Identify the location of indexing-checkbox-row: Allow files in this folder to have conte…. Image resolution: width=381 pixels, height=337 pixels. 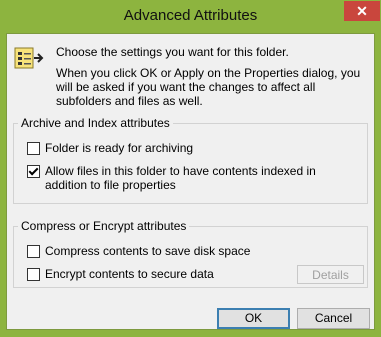
(194, 178).